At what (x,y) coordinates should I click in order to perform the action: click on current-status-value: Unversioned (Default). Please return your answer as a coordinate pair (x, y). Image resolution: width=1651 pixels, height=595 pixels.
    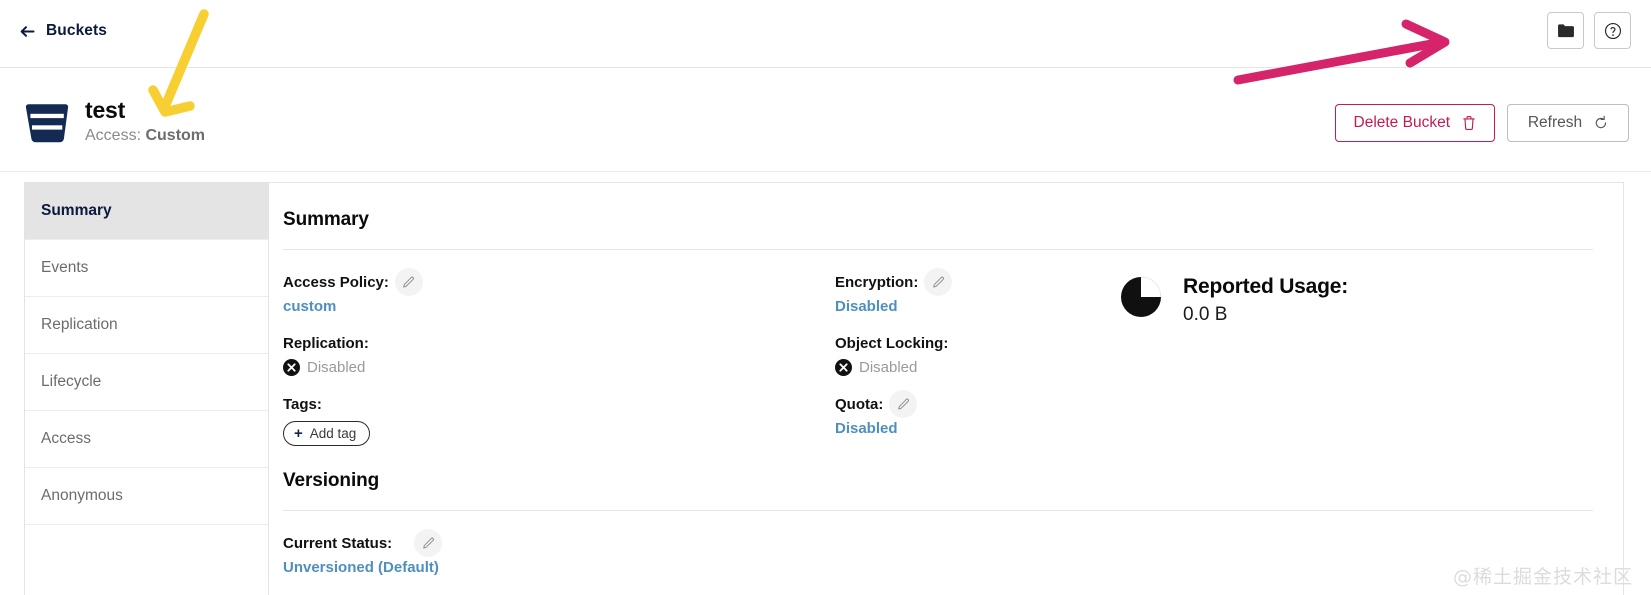
    Looking at the image, I should click on (938, 567).